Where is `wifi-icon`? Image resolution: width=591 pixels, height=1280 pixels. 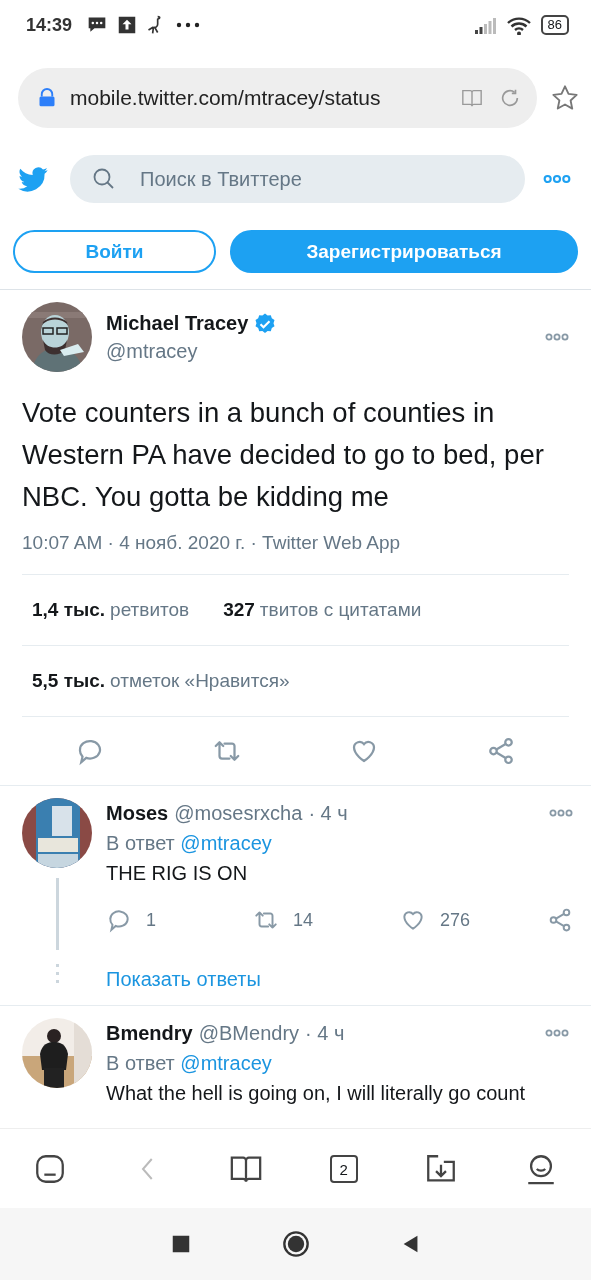
wifi-icon is located at coordinates (518, 25).